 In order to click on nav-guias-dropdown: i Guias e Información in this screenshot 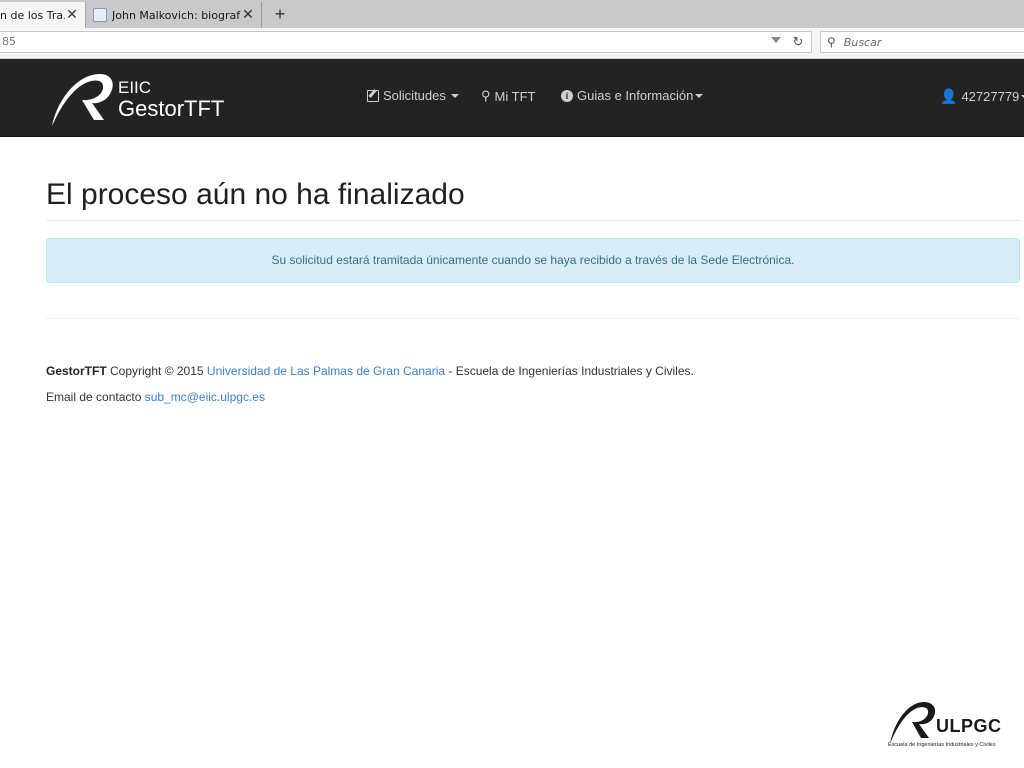, I will do `click(632, 95)`.